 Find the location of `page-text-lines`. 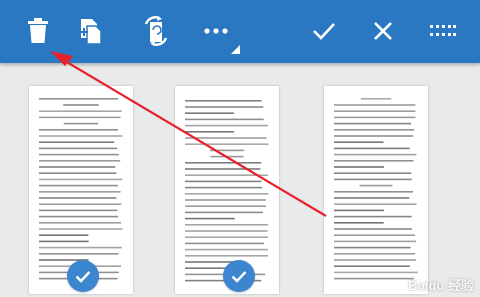

page-text-lines is located at coordinates (227, 191).